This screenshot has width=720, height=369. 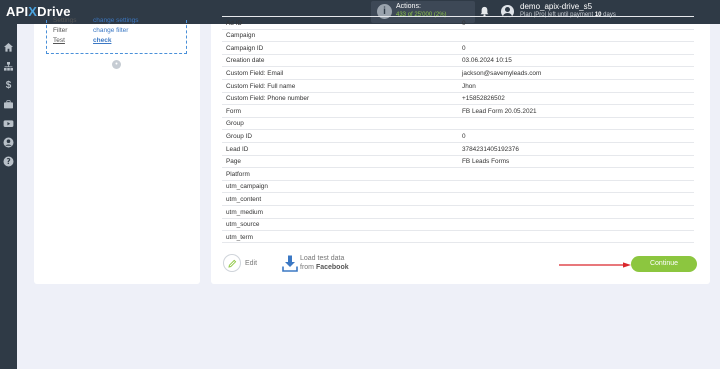 I want to click on settings-key: Settings, so click(x=65, y=20).